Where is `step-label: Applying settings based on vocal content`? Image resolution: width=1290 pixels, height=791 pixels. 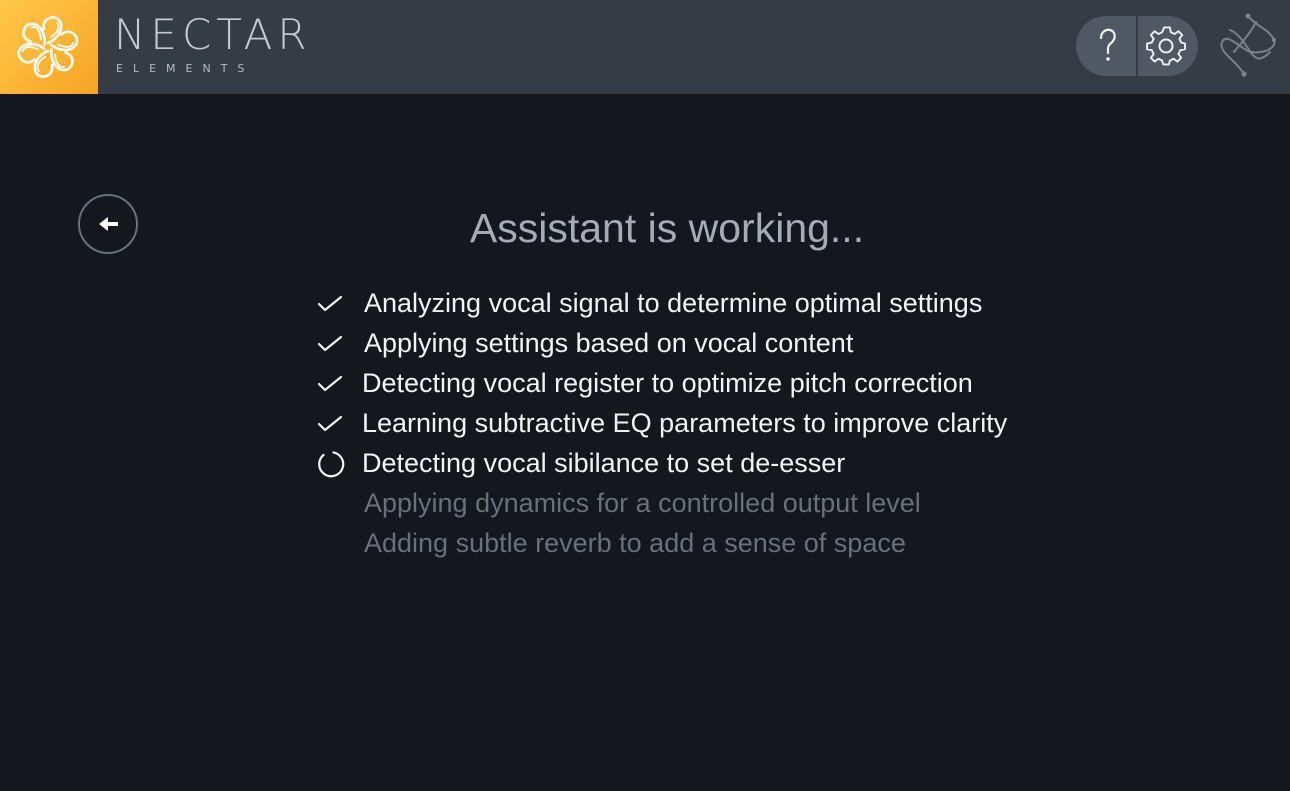 step-label: Applying settings based on vocal content is located at coordinates (609, 343).